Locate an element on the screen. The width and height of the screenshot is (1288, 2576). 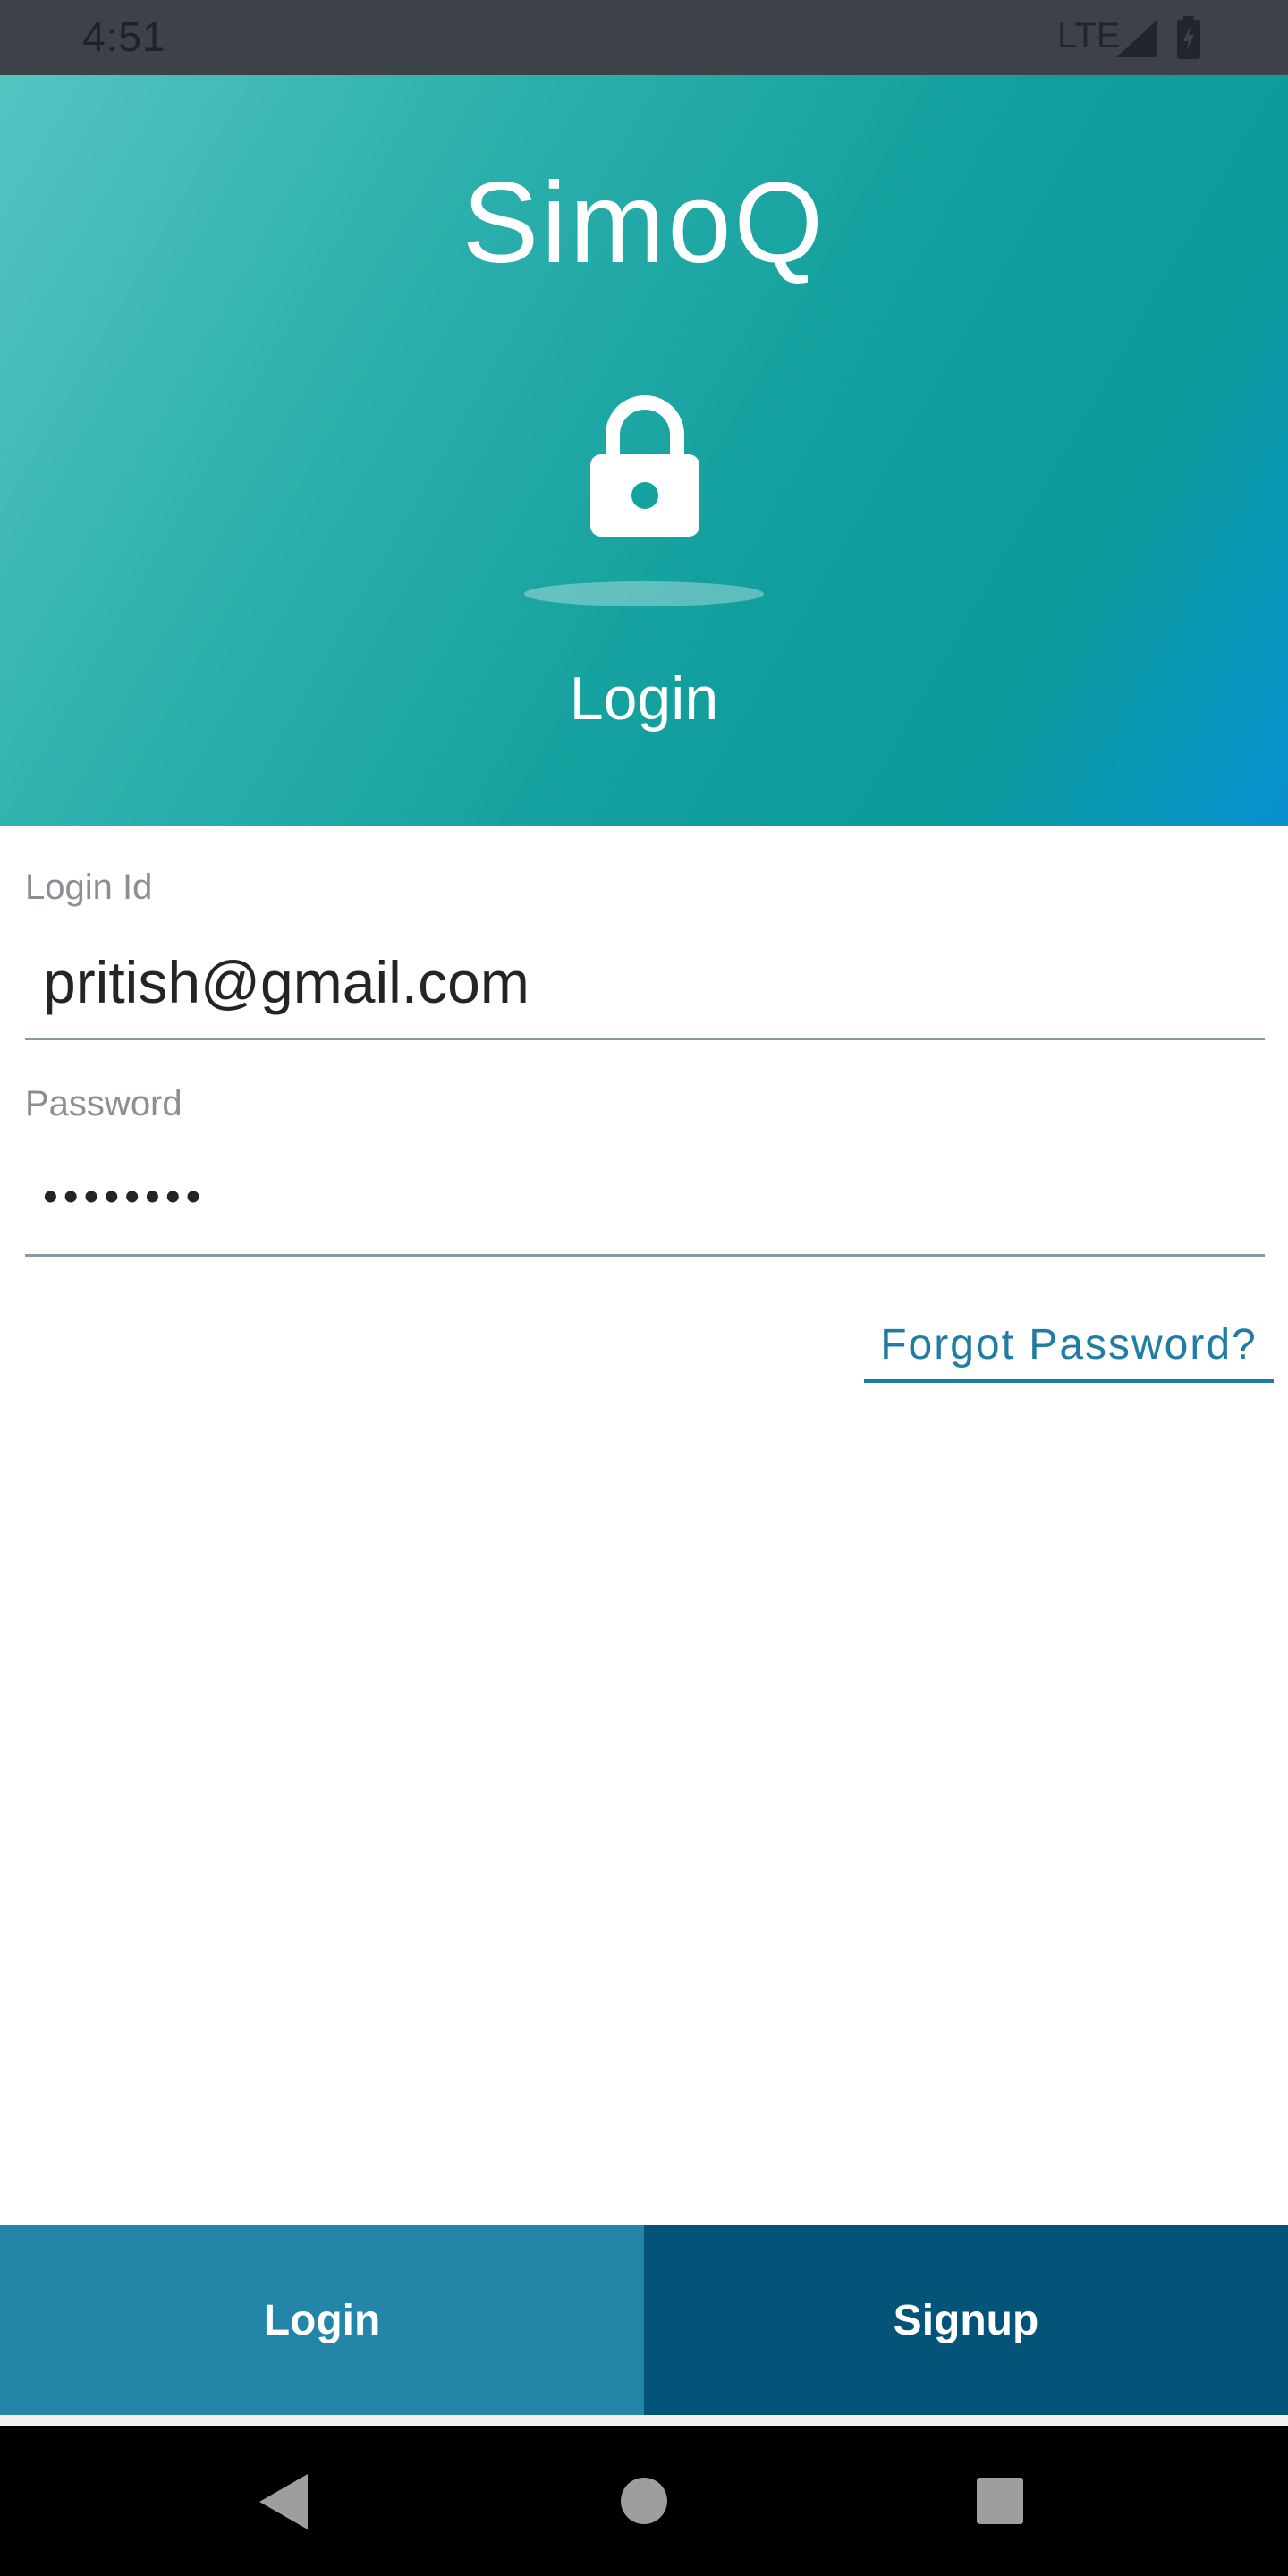
back-icon is located at coordinates (283, 2501).